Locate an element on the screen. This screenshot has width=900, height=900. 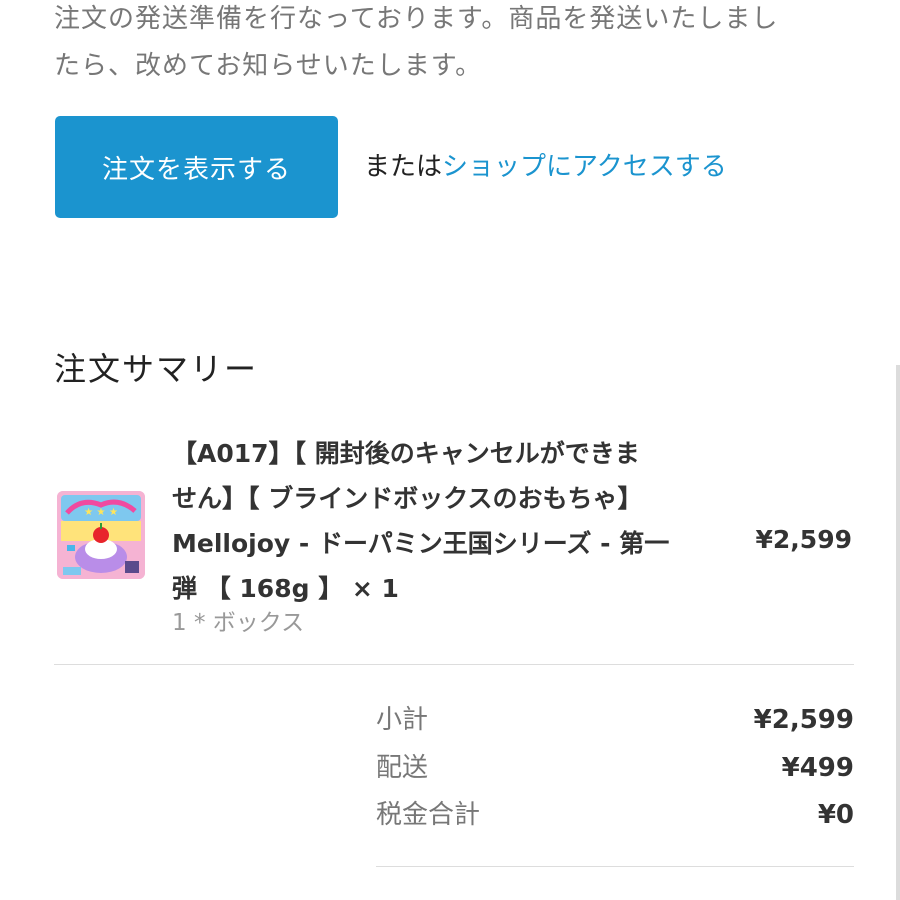
shipping-value: ¥499 is located at coordinates (817, 768).